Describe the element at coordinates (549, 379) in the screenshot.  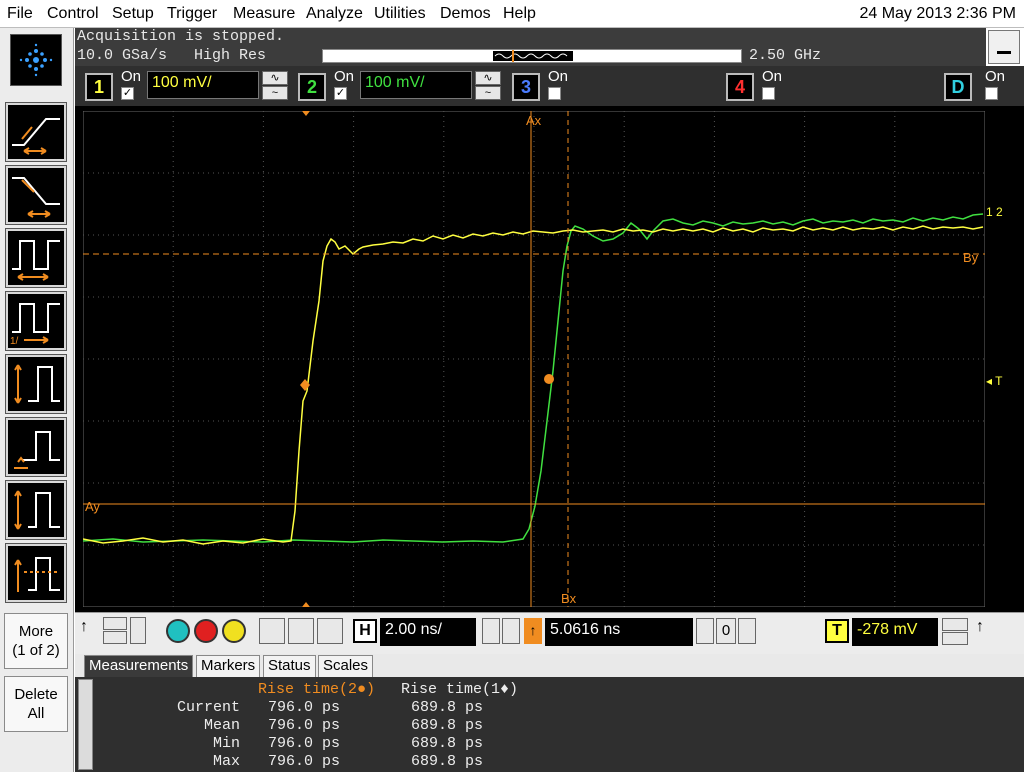
I see `channel-2-measure-point` at that location.